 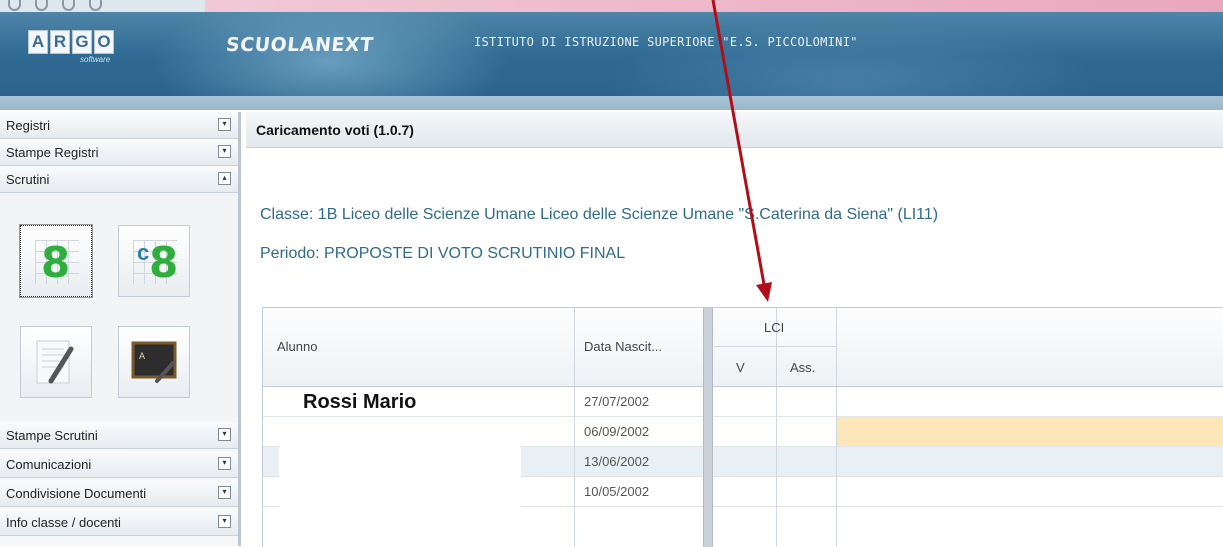 What do you see at coordinates (60, 42) in the screenshot?
I see `logo-letter: R` at bounding box center [60, 42].